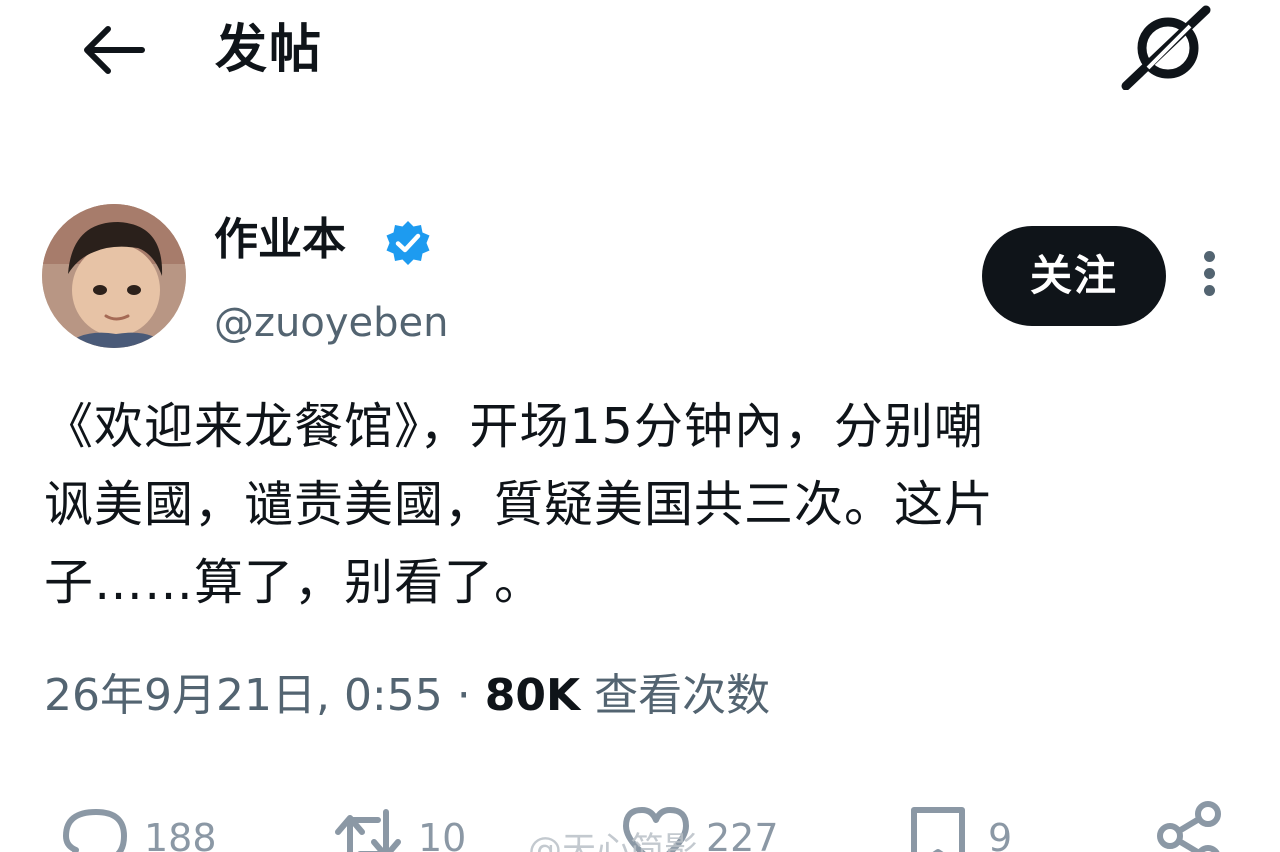 The image size is (1280, 852). Describe the element at coordinates (742, 834) in the screenshot. I see `like-count: 227` at that location.